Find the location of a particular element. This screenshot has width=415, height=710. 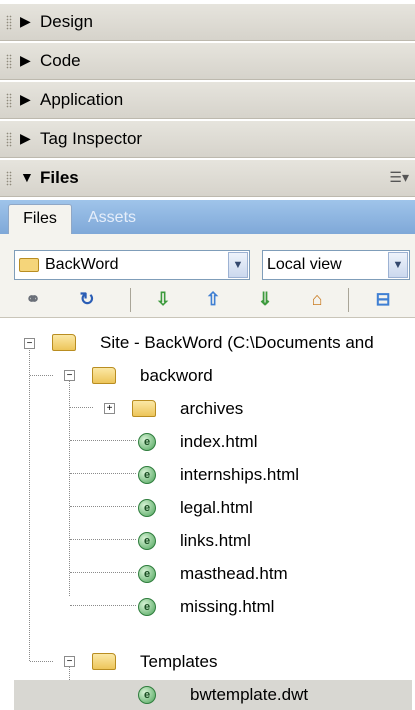

panel-tag-inspector: ▶ Tag Inspector is located at coordinates (207, 139).